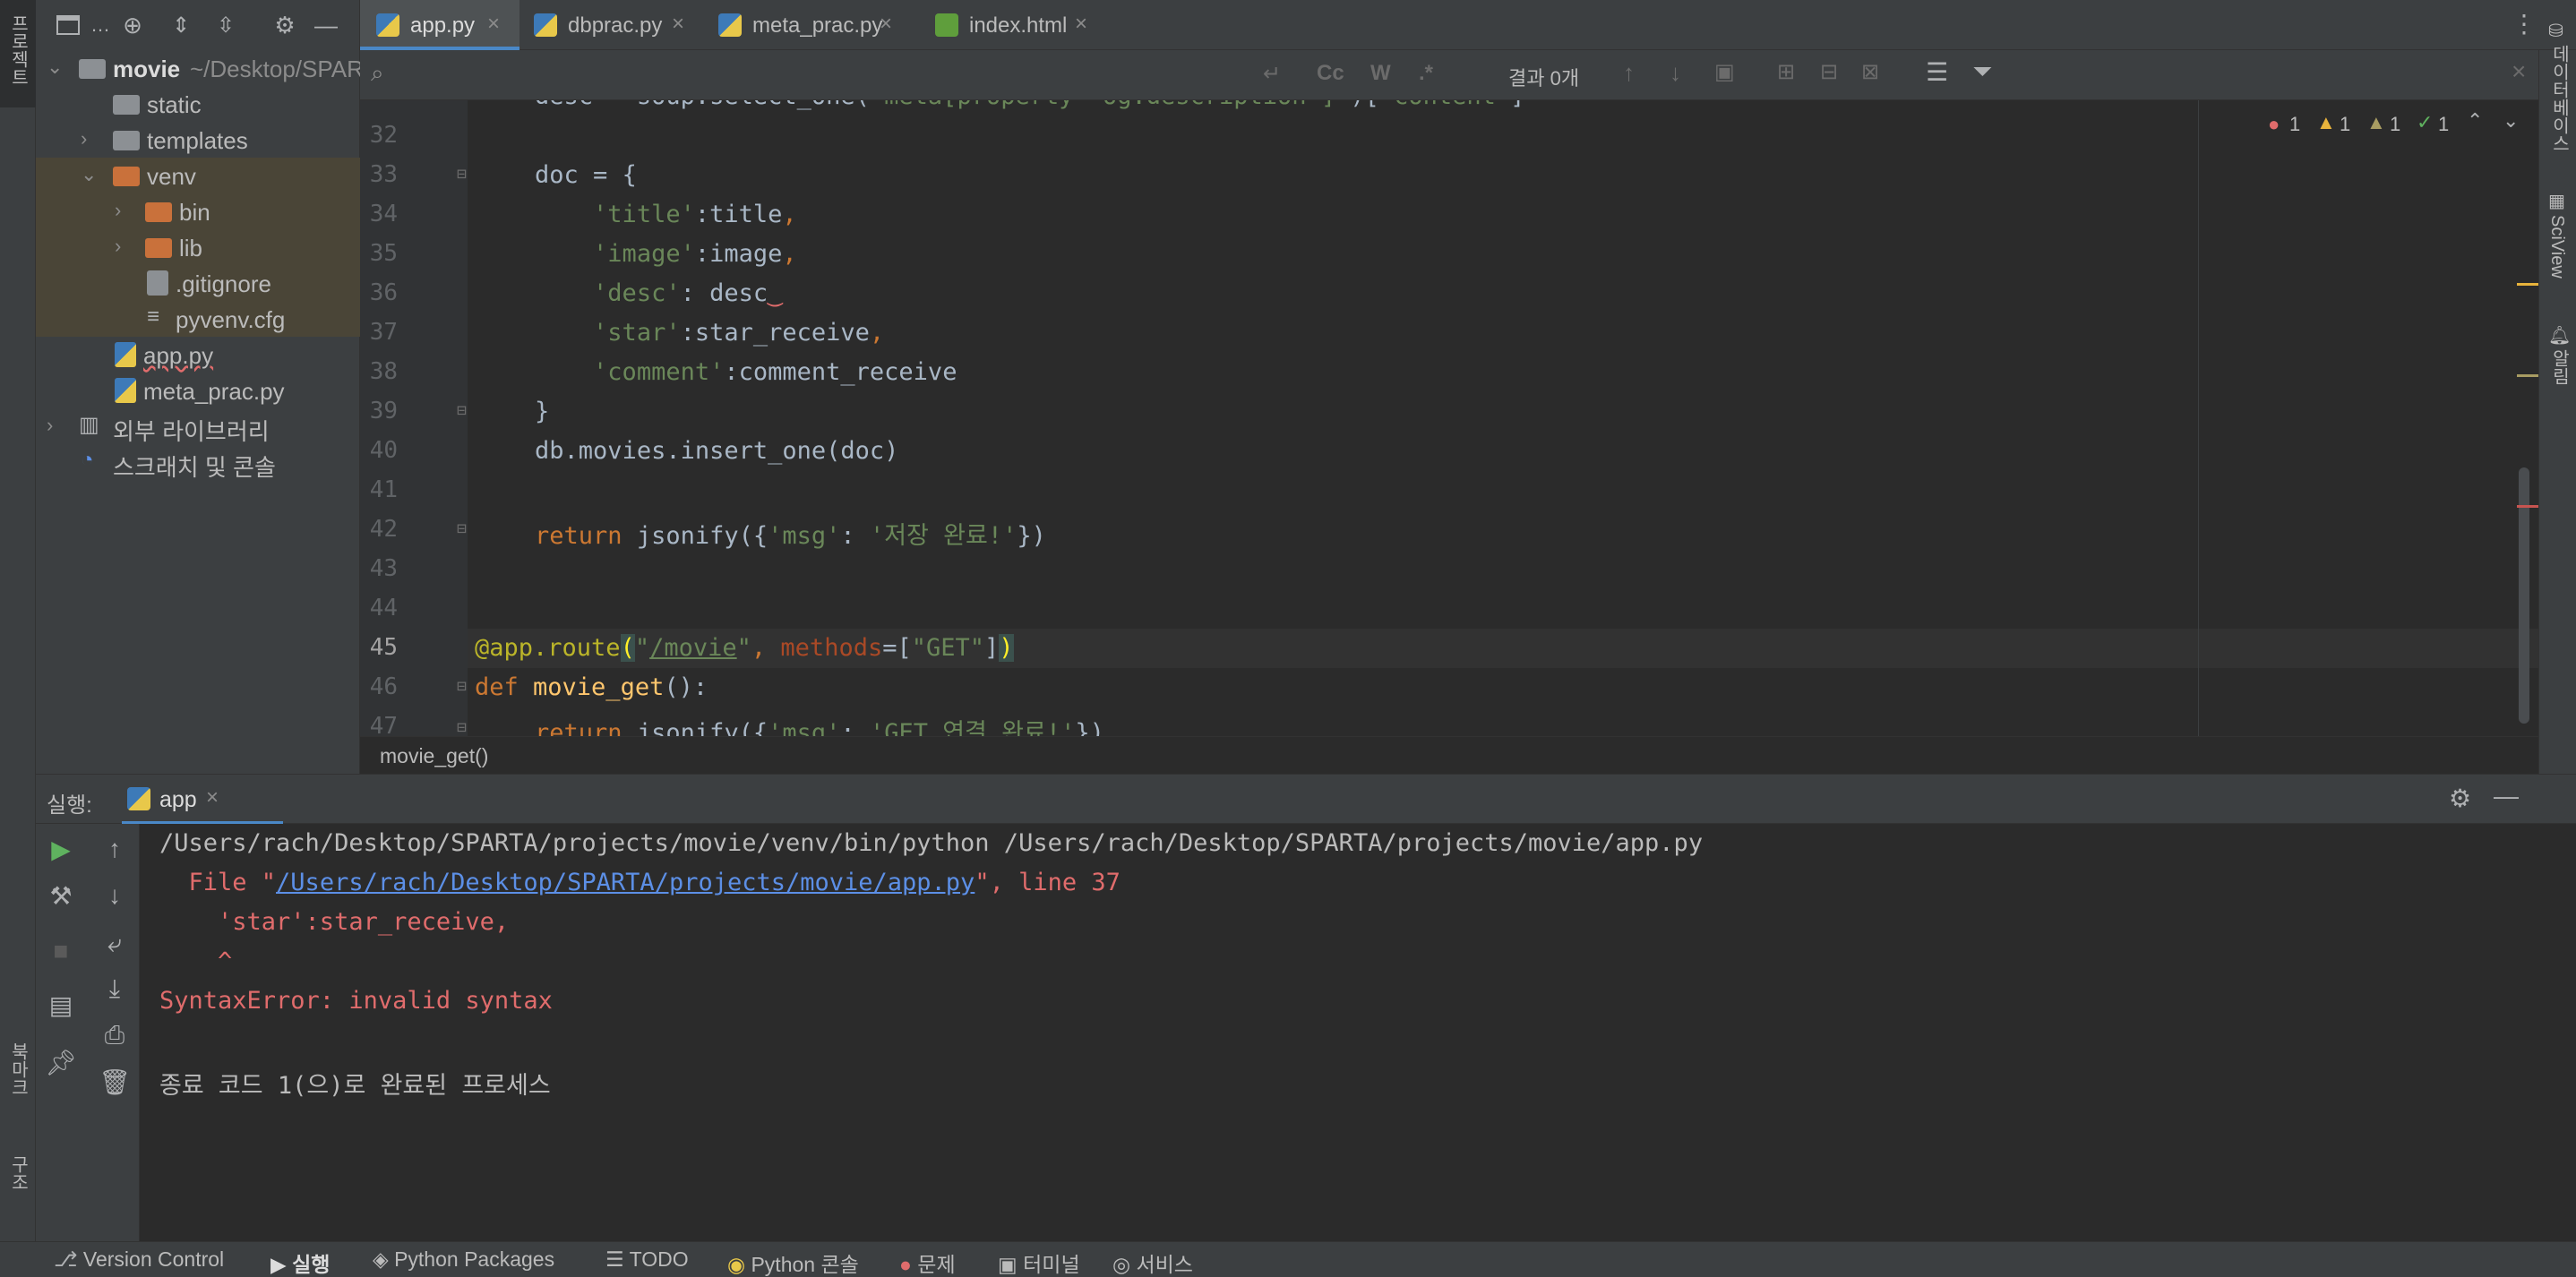 This screenshot has width=2576, height=1277. I want to click on previous-highlight-icon: ⌃, so click(2475, 121).